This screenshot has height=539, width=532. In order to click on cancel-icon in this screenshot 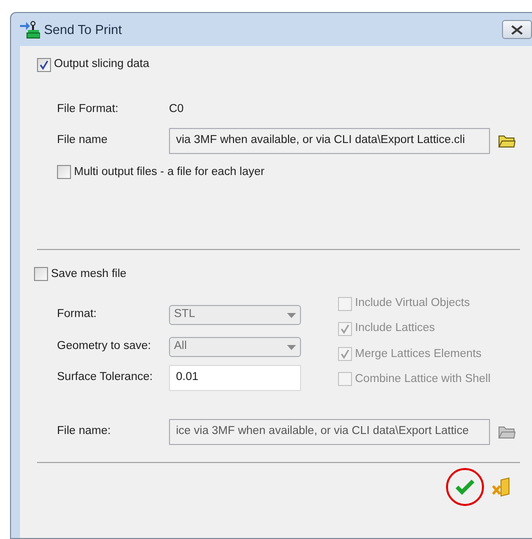, I will do `click(502, 487)`.